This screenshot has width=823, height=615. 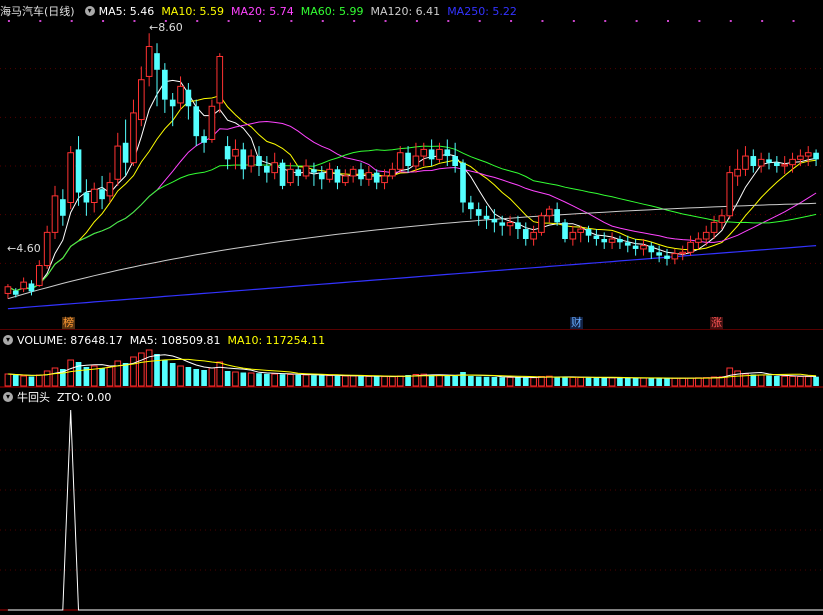 I want to click on chevron-down-icon: ▾, so click(x=8, y=397).